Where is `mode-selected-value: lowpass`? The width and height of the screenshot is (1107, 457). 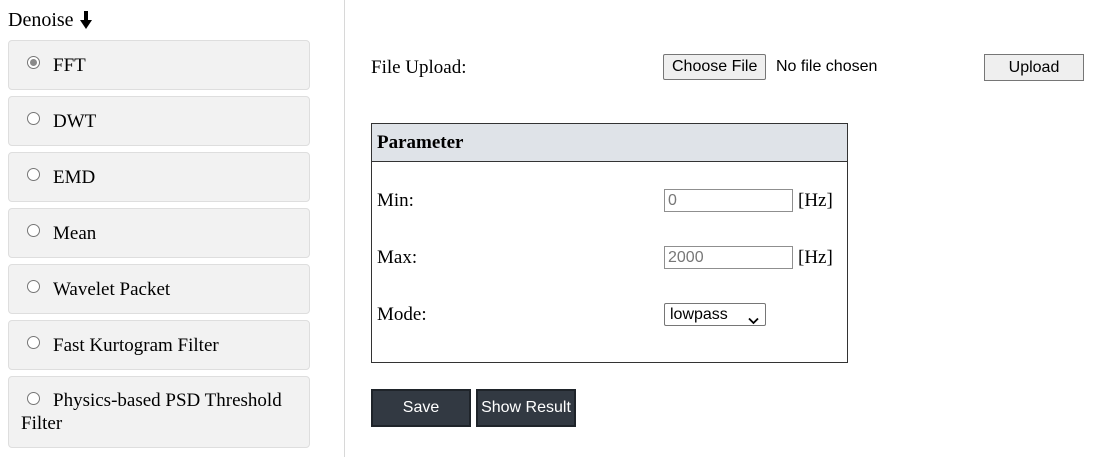 mode-selected-value: lowpass is located at coordinates (699, 314).